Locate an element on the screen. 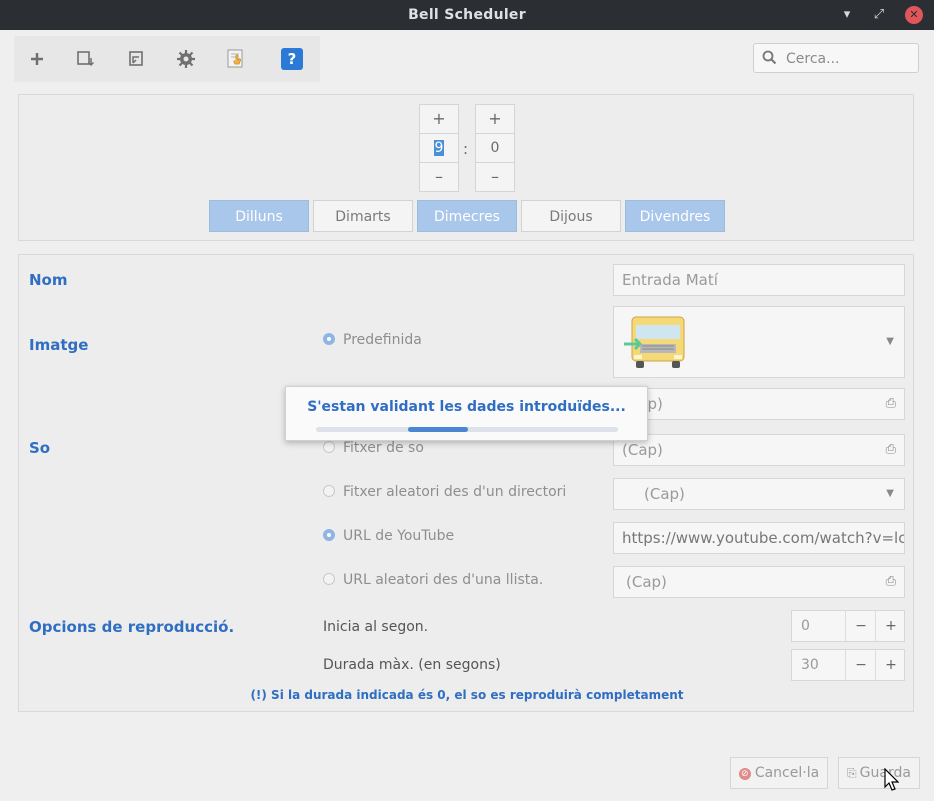 The image size is (934, 801). start-second-value: 0 is located at coordinates (805, 626).